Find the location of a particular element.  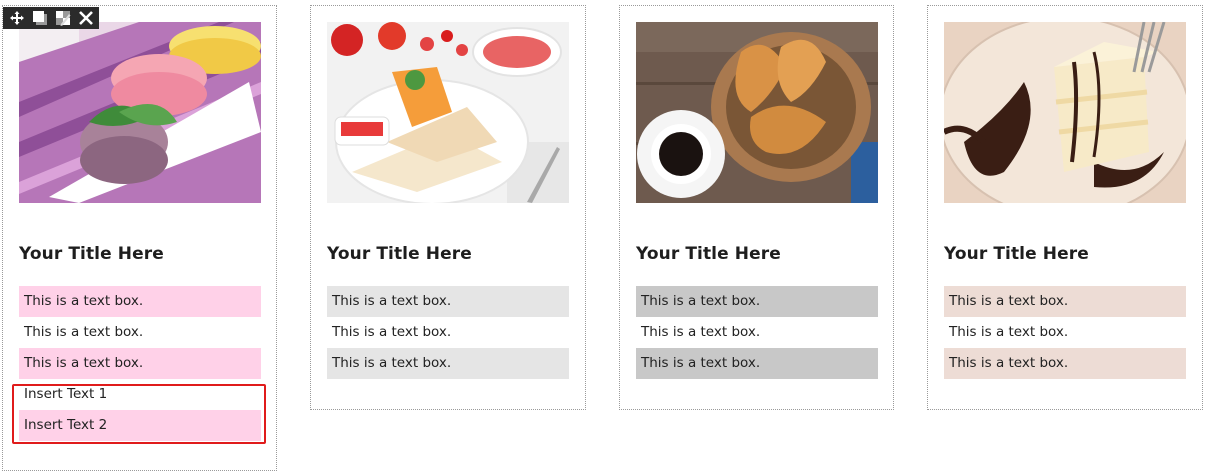

close-icon is located at coordinates (86, 18).